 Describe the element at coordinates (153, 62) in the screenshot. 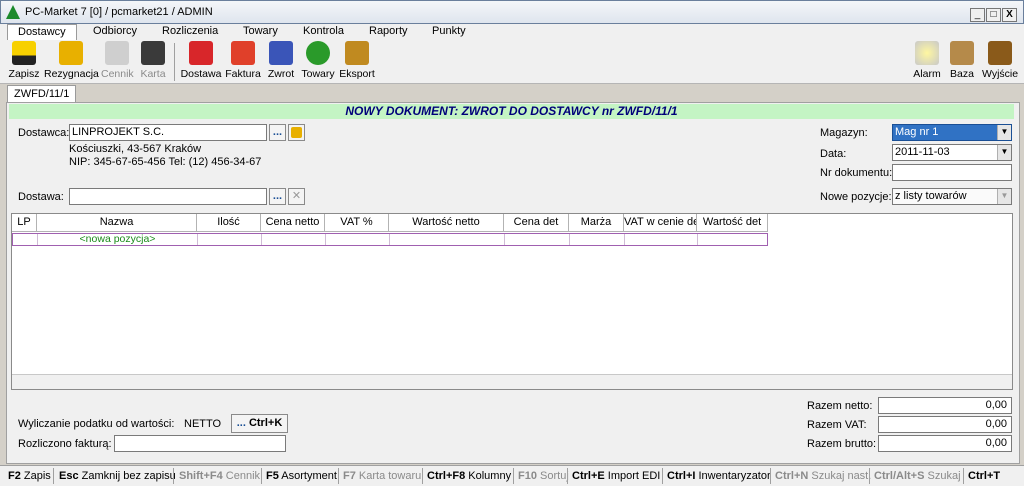

I see `karta-button: Karta` at that location.